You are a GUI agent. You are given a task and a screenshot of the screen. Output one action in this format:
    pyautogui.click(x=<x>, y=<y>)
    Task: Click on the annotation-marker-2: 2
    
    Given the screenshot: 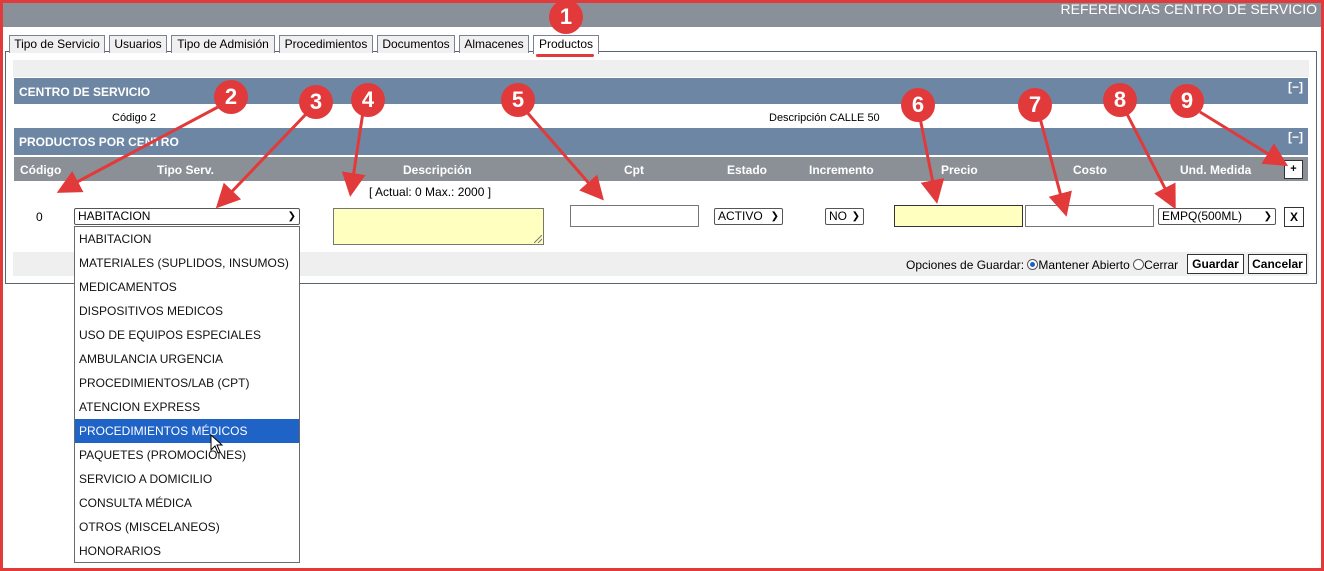 What is the action you would take?
    pyautogui.click(x=231, y=97)
    